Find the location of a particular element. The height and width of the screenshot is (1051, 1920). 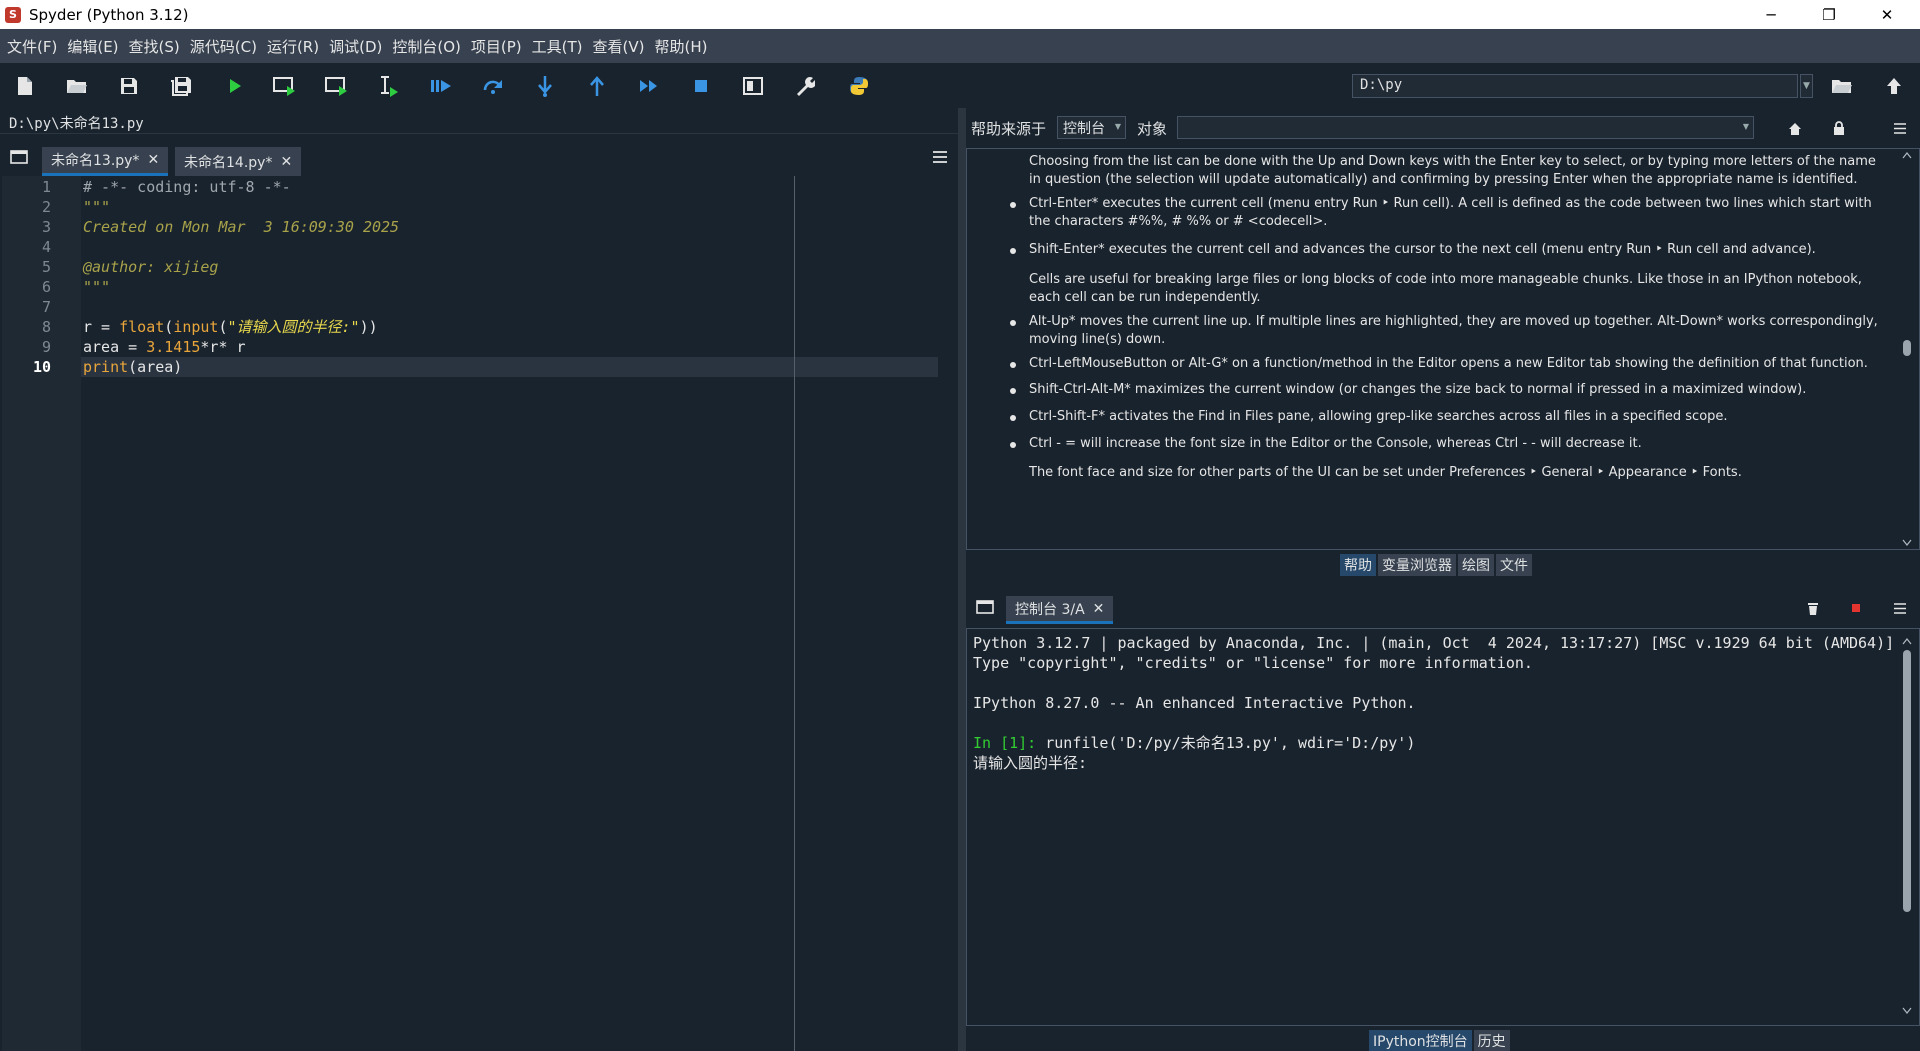

line-number: 9 is located at coordinates (46, 347).